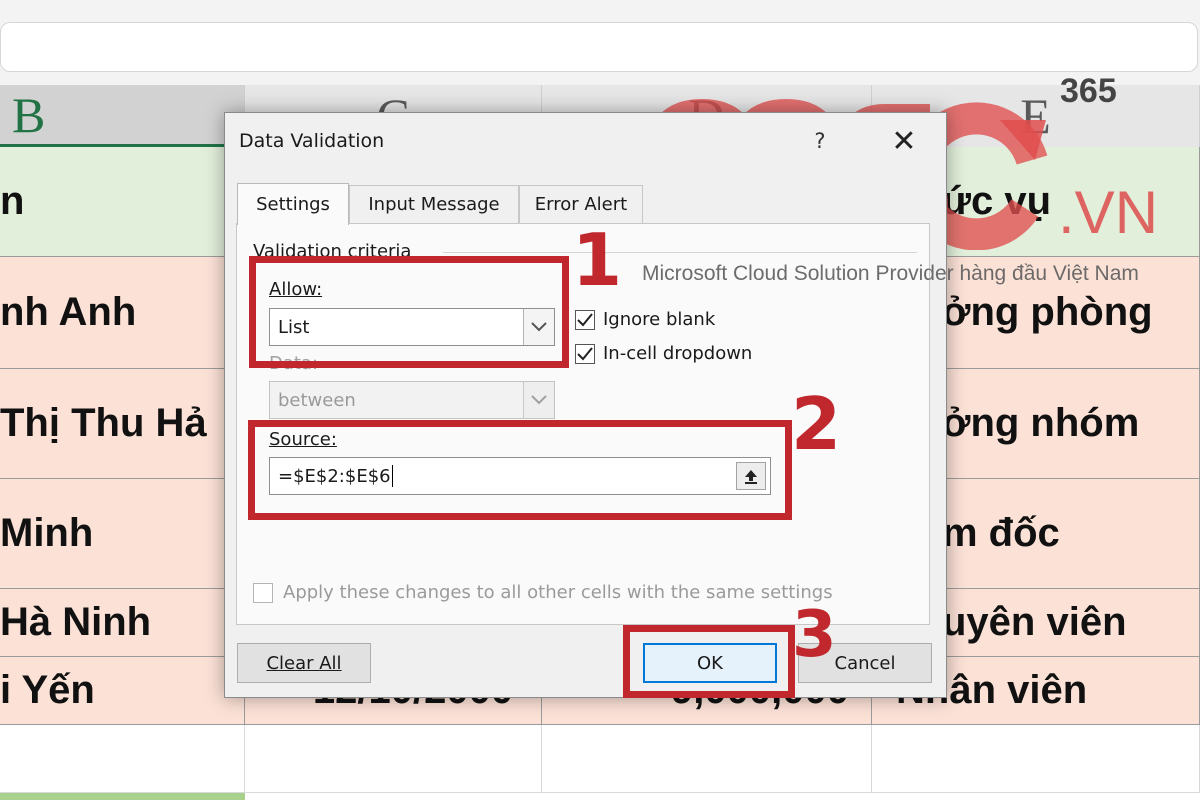  I want to click on cell-b-row7, so click(122, 796).